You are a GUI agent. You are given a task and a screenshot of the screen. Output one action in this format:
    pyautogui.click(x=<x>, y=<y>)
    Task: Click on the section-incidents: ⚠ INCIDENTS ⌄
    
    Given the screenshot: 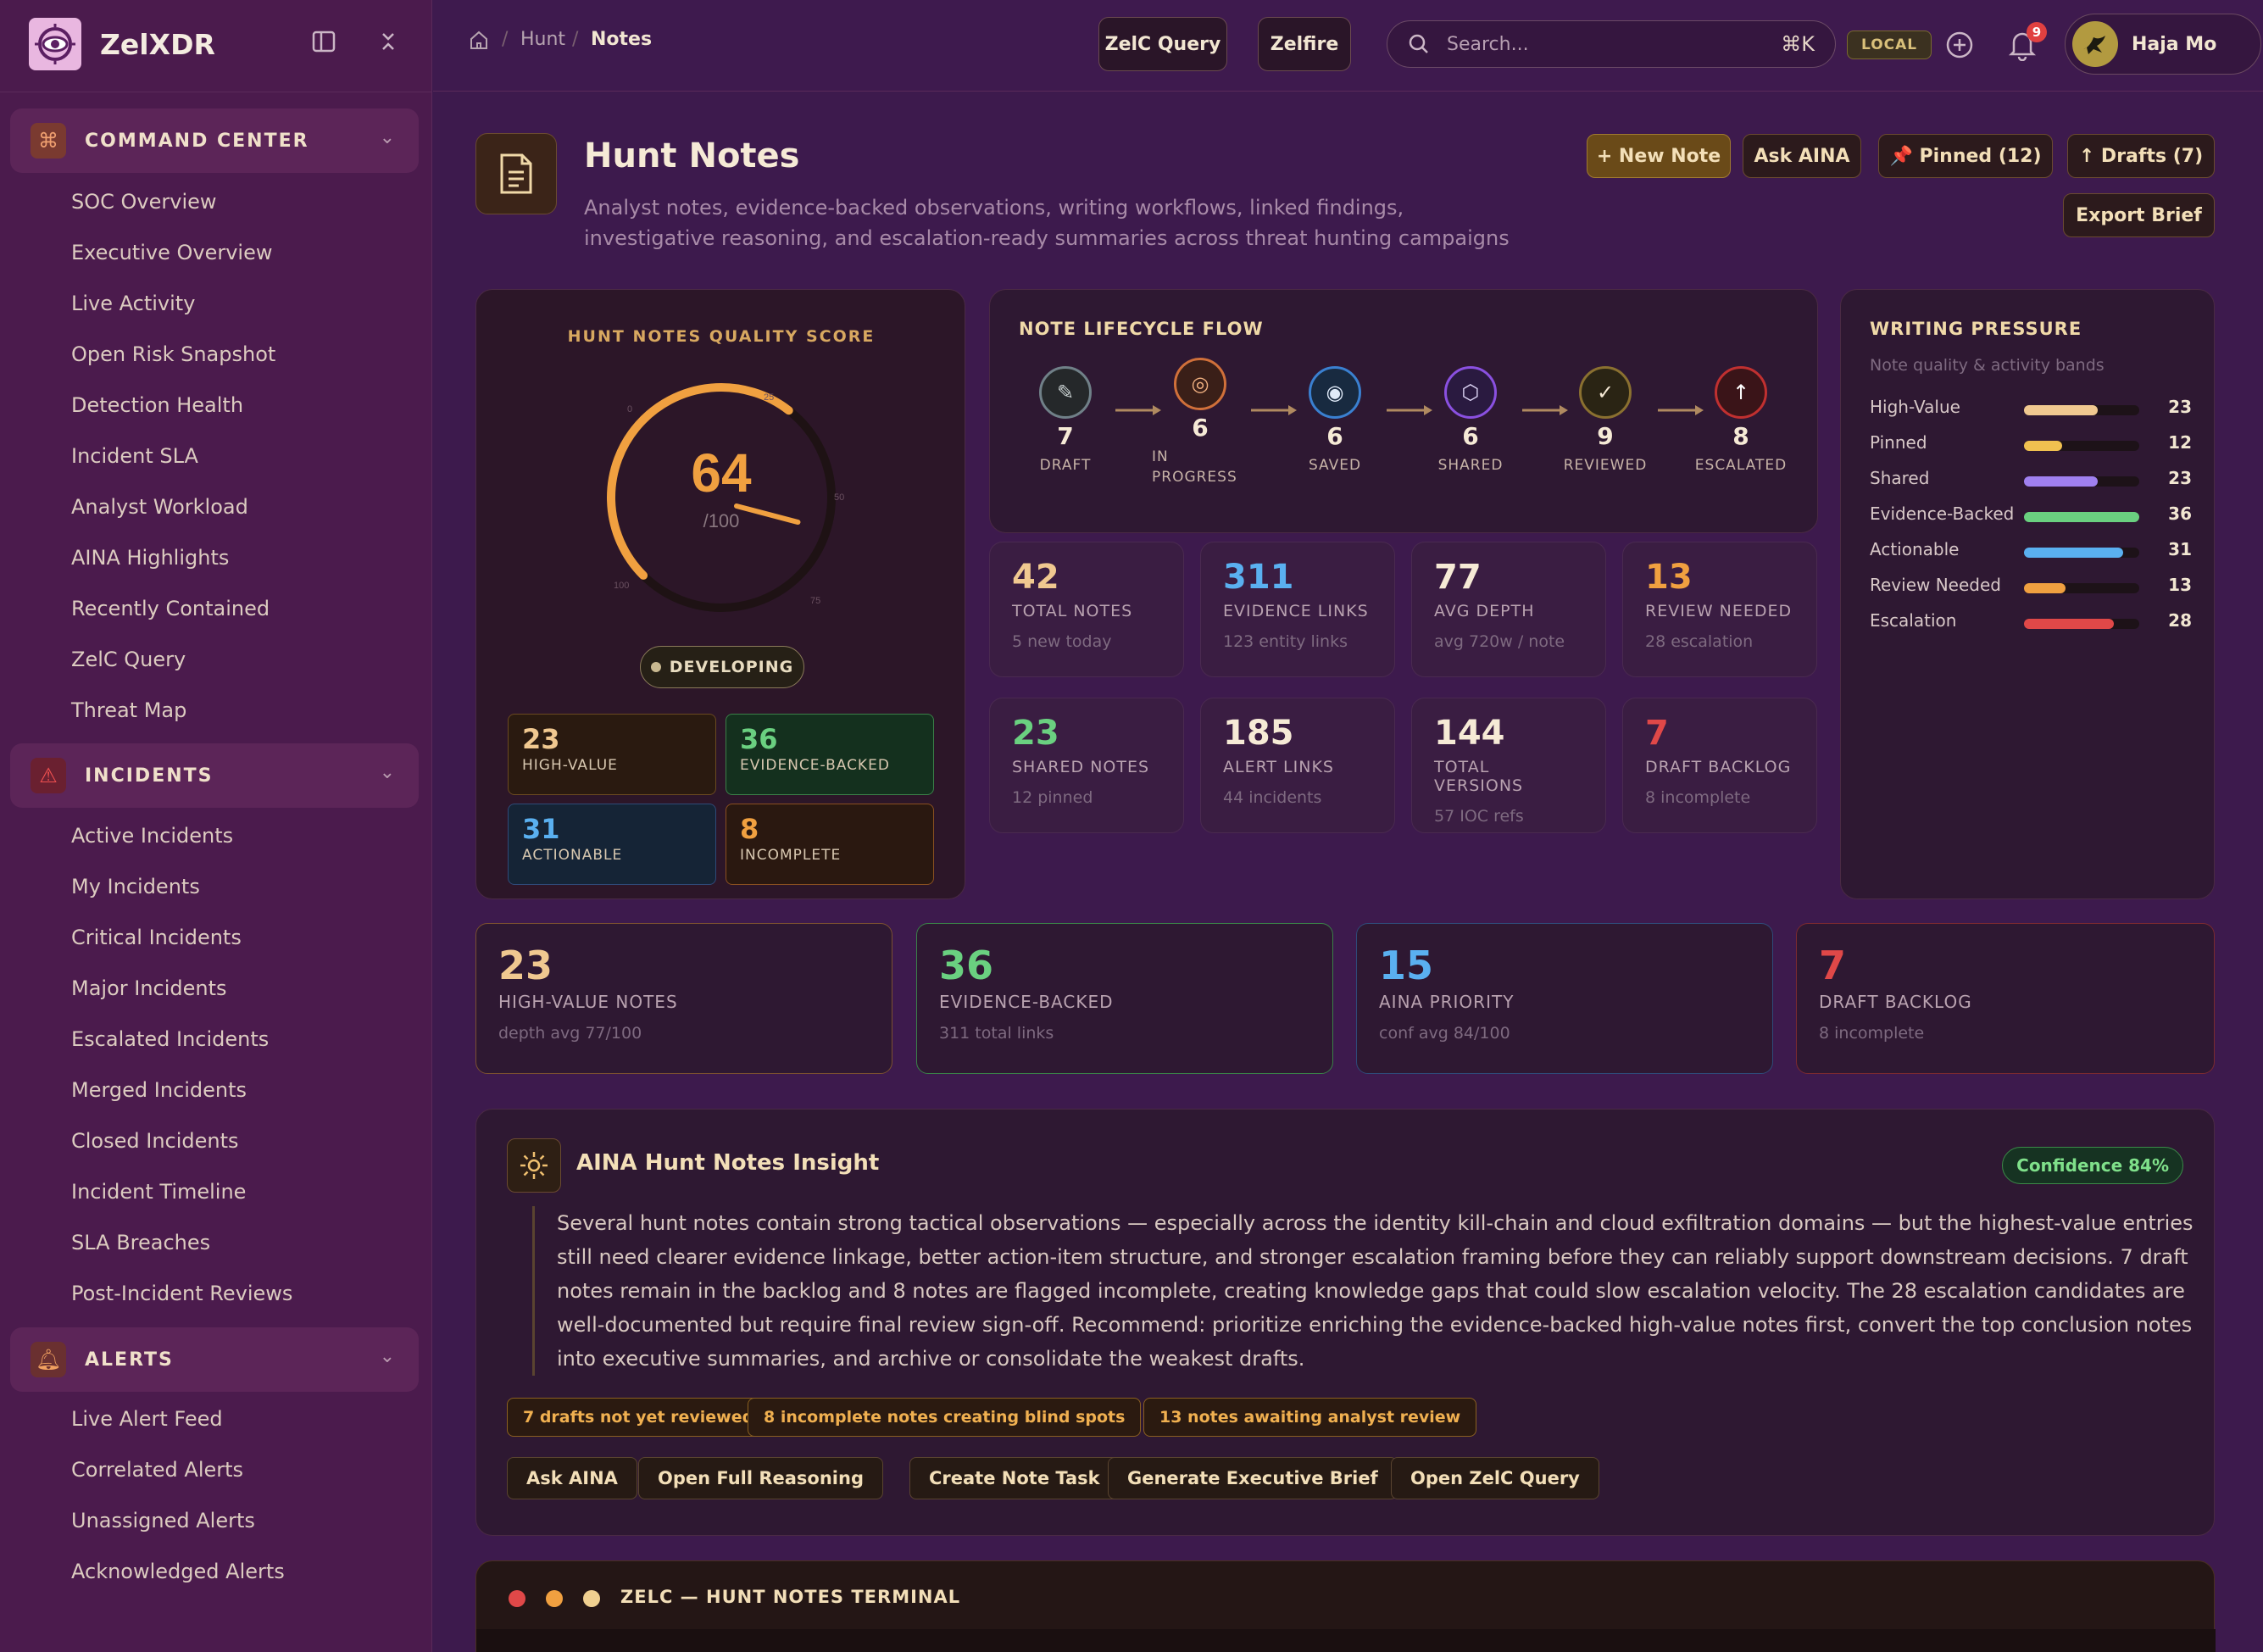 What is the action you would take?
    pyautogui.click(x=214, y=775)
    